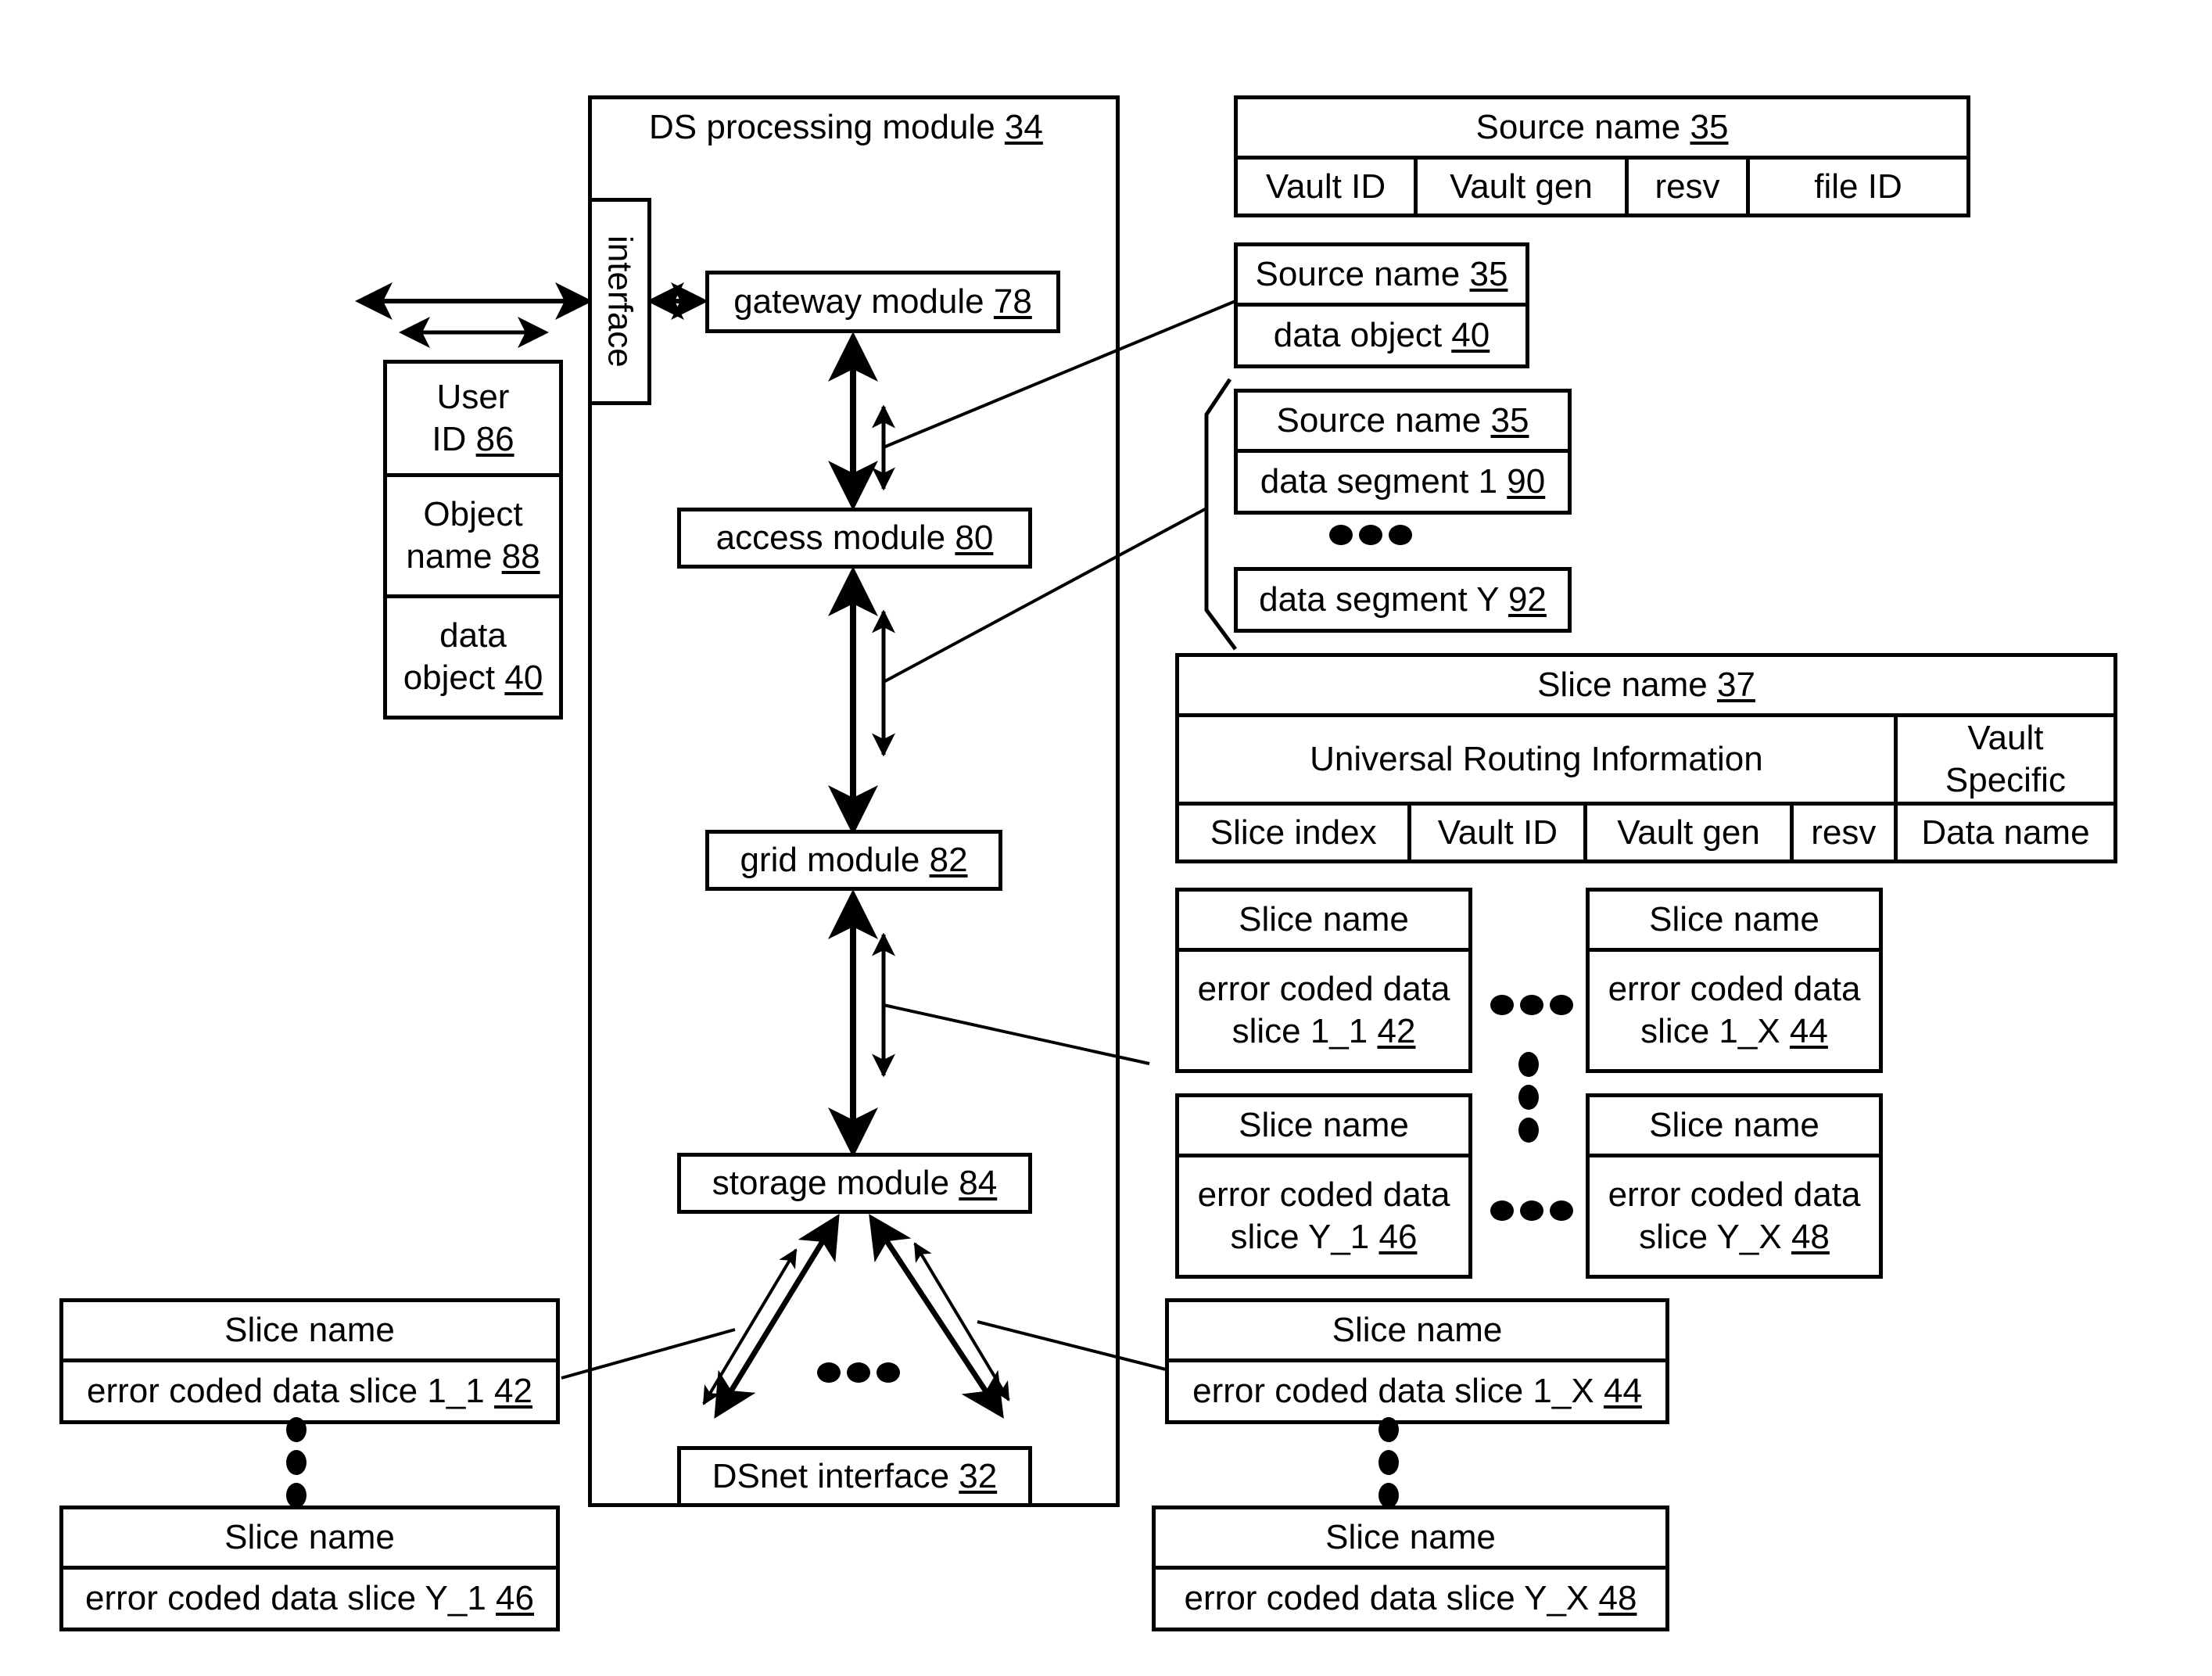 The width and height of the screenshot is (2212, 1676). What do you see at coordinates (1403, 452) in the screenshot?
I see `data-segment-1-box: Source name 35 data segment 1 90` at bounding box center [1403, 452].